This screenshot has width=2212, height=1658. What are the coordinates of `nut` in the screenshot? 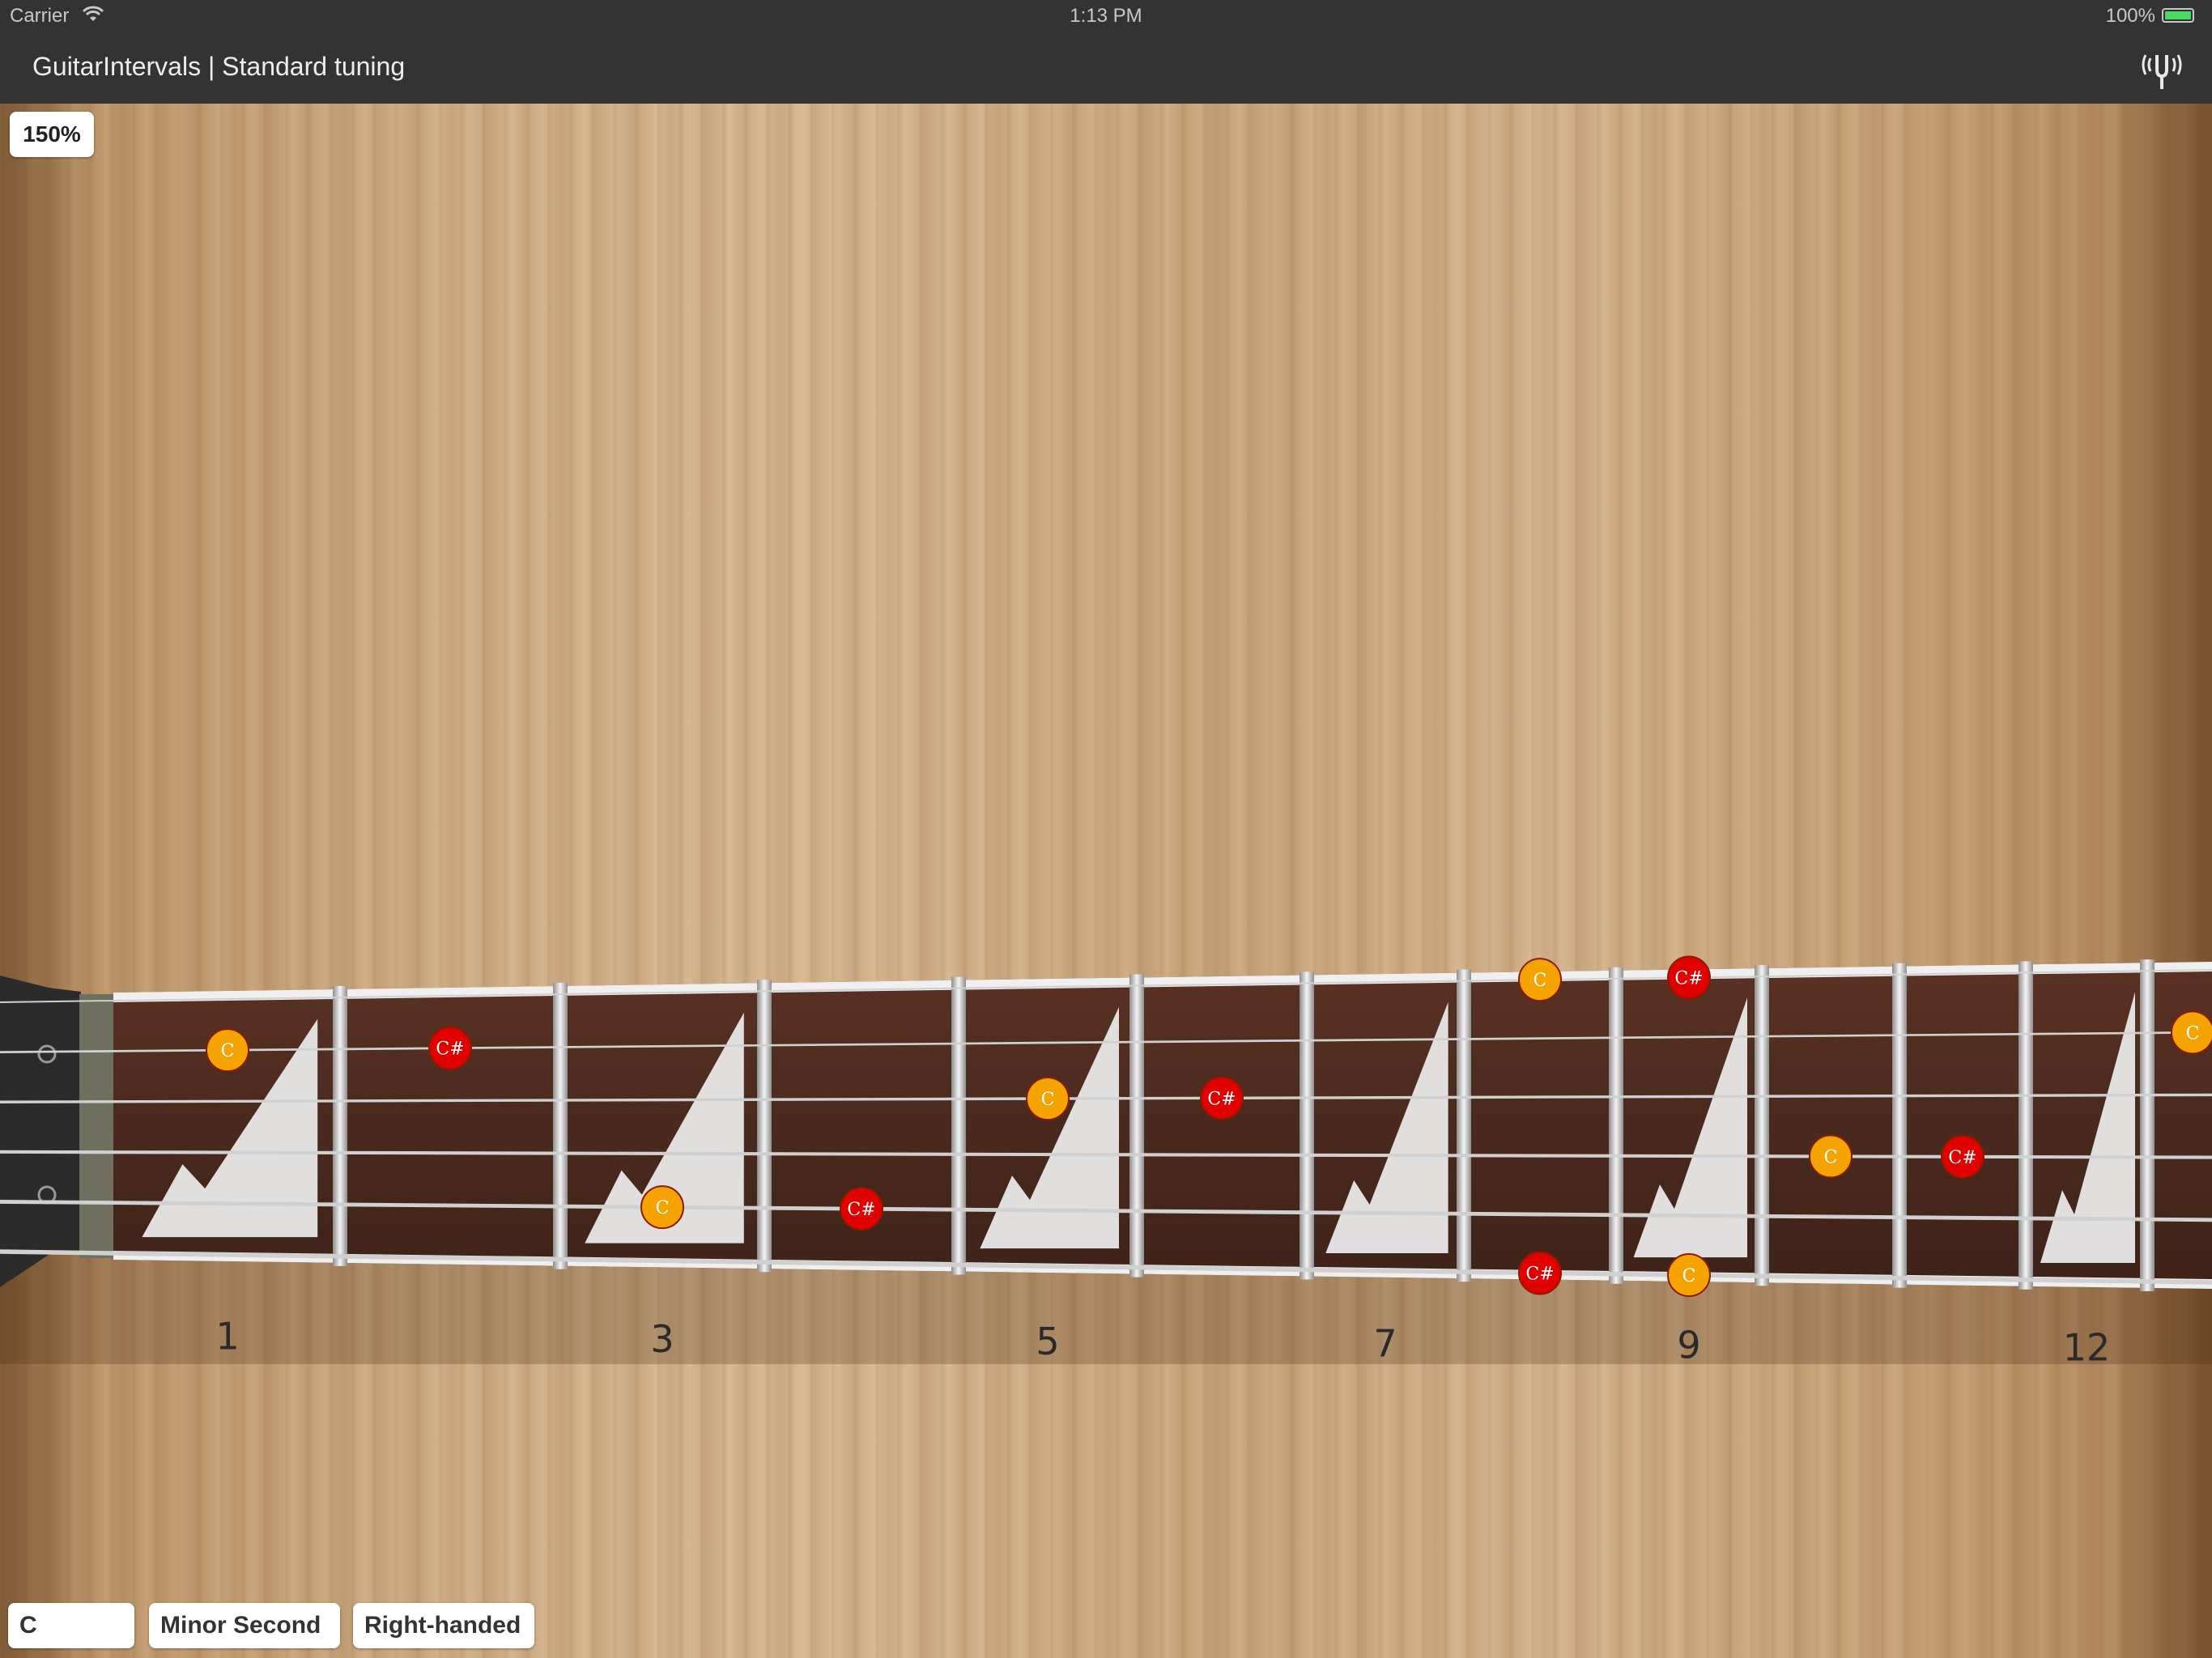 It's located at (97, 1126).